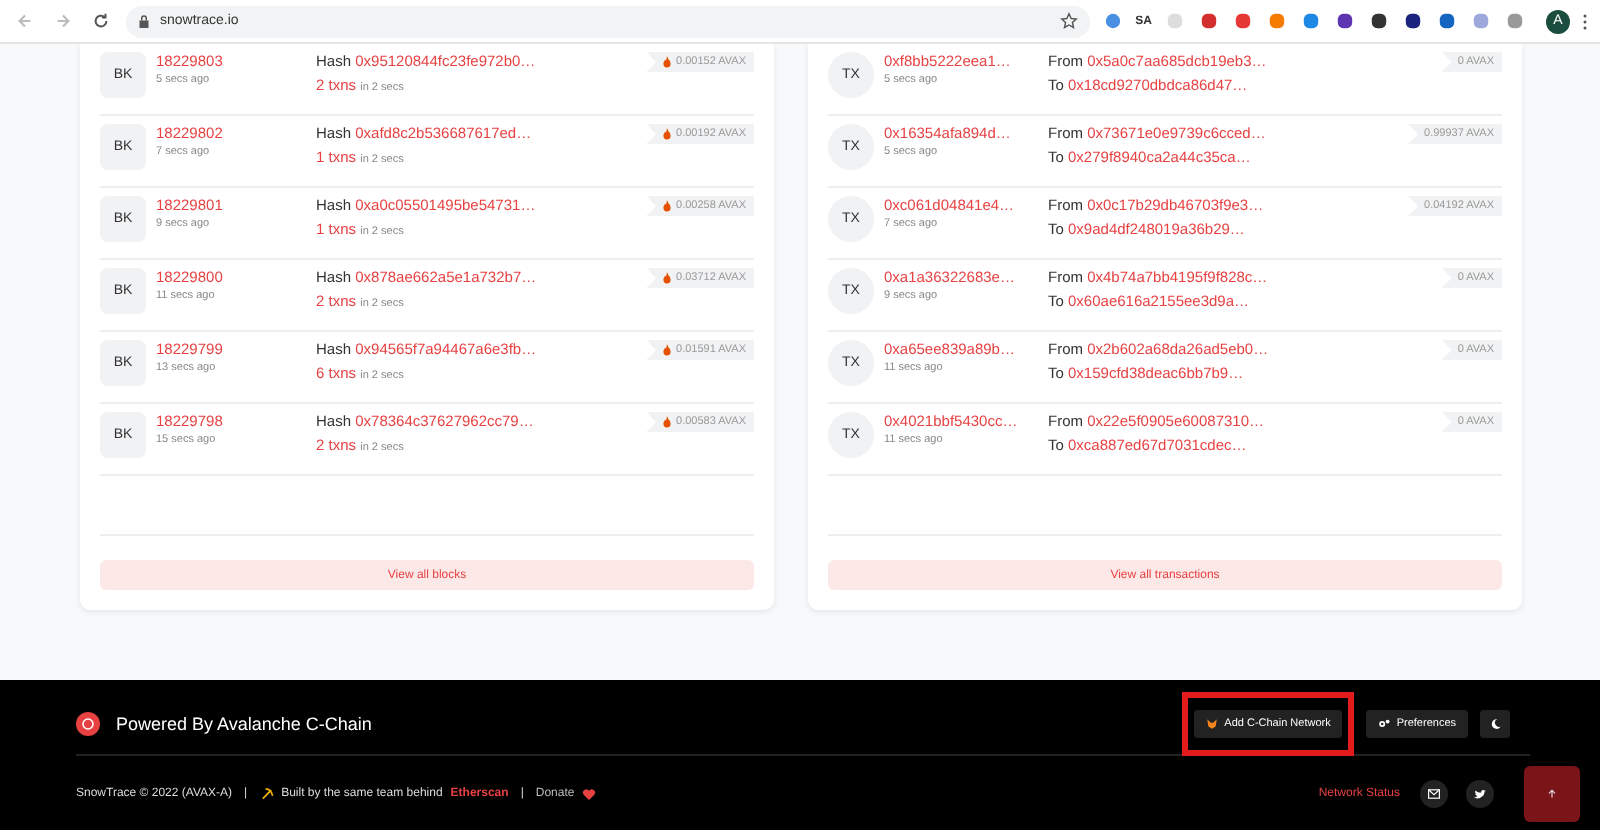 This screenshot has width=1600, height=830. Describe the element at coordinates (1552, 793) in the screenshot. I see `arrow-up-icon` at that location.